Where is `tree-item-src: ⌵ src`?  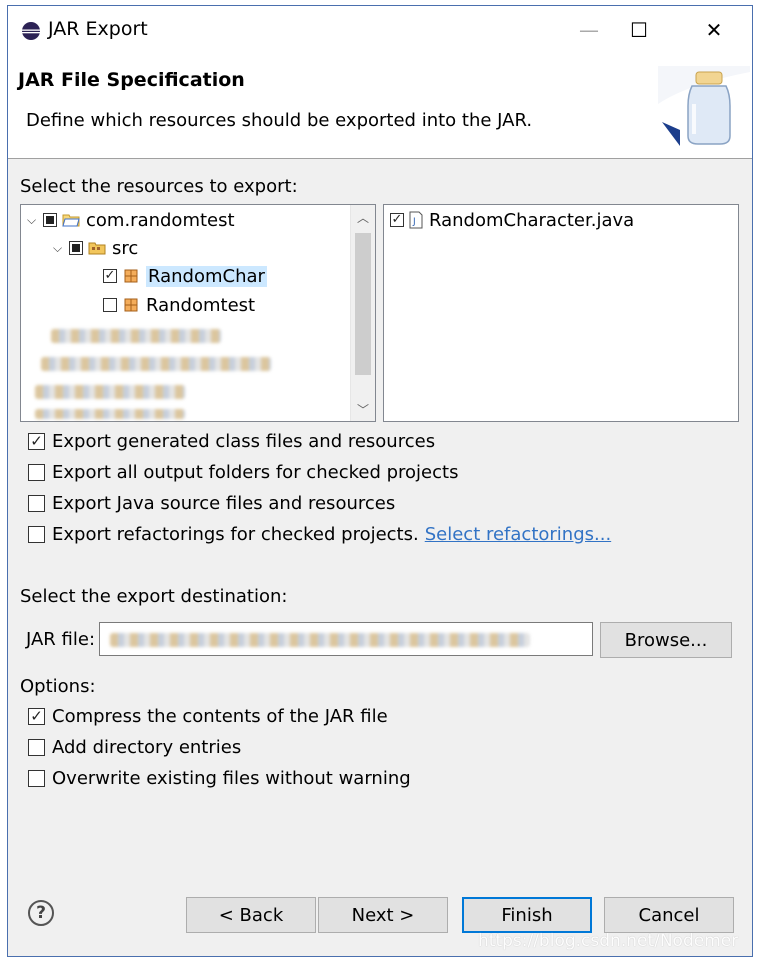
tree-item-src: ⌵ src is located at coordinates (95, 248).